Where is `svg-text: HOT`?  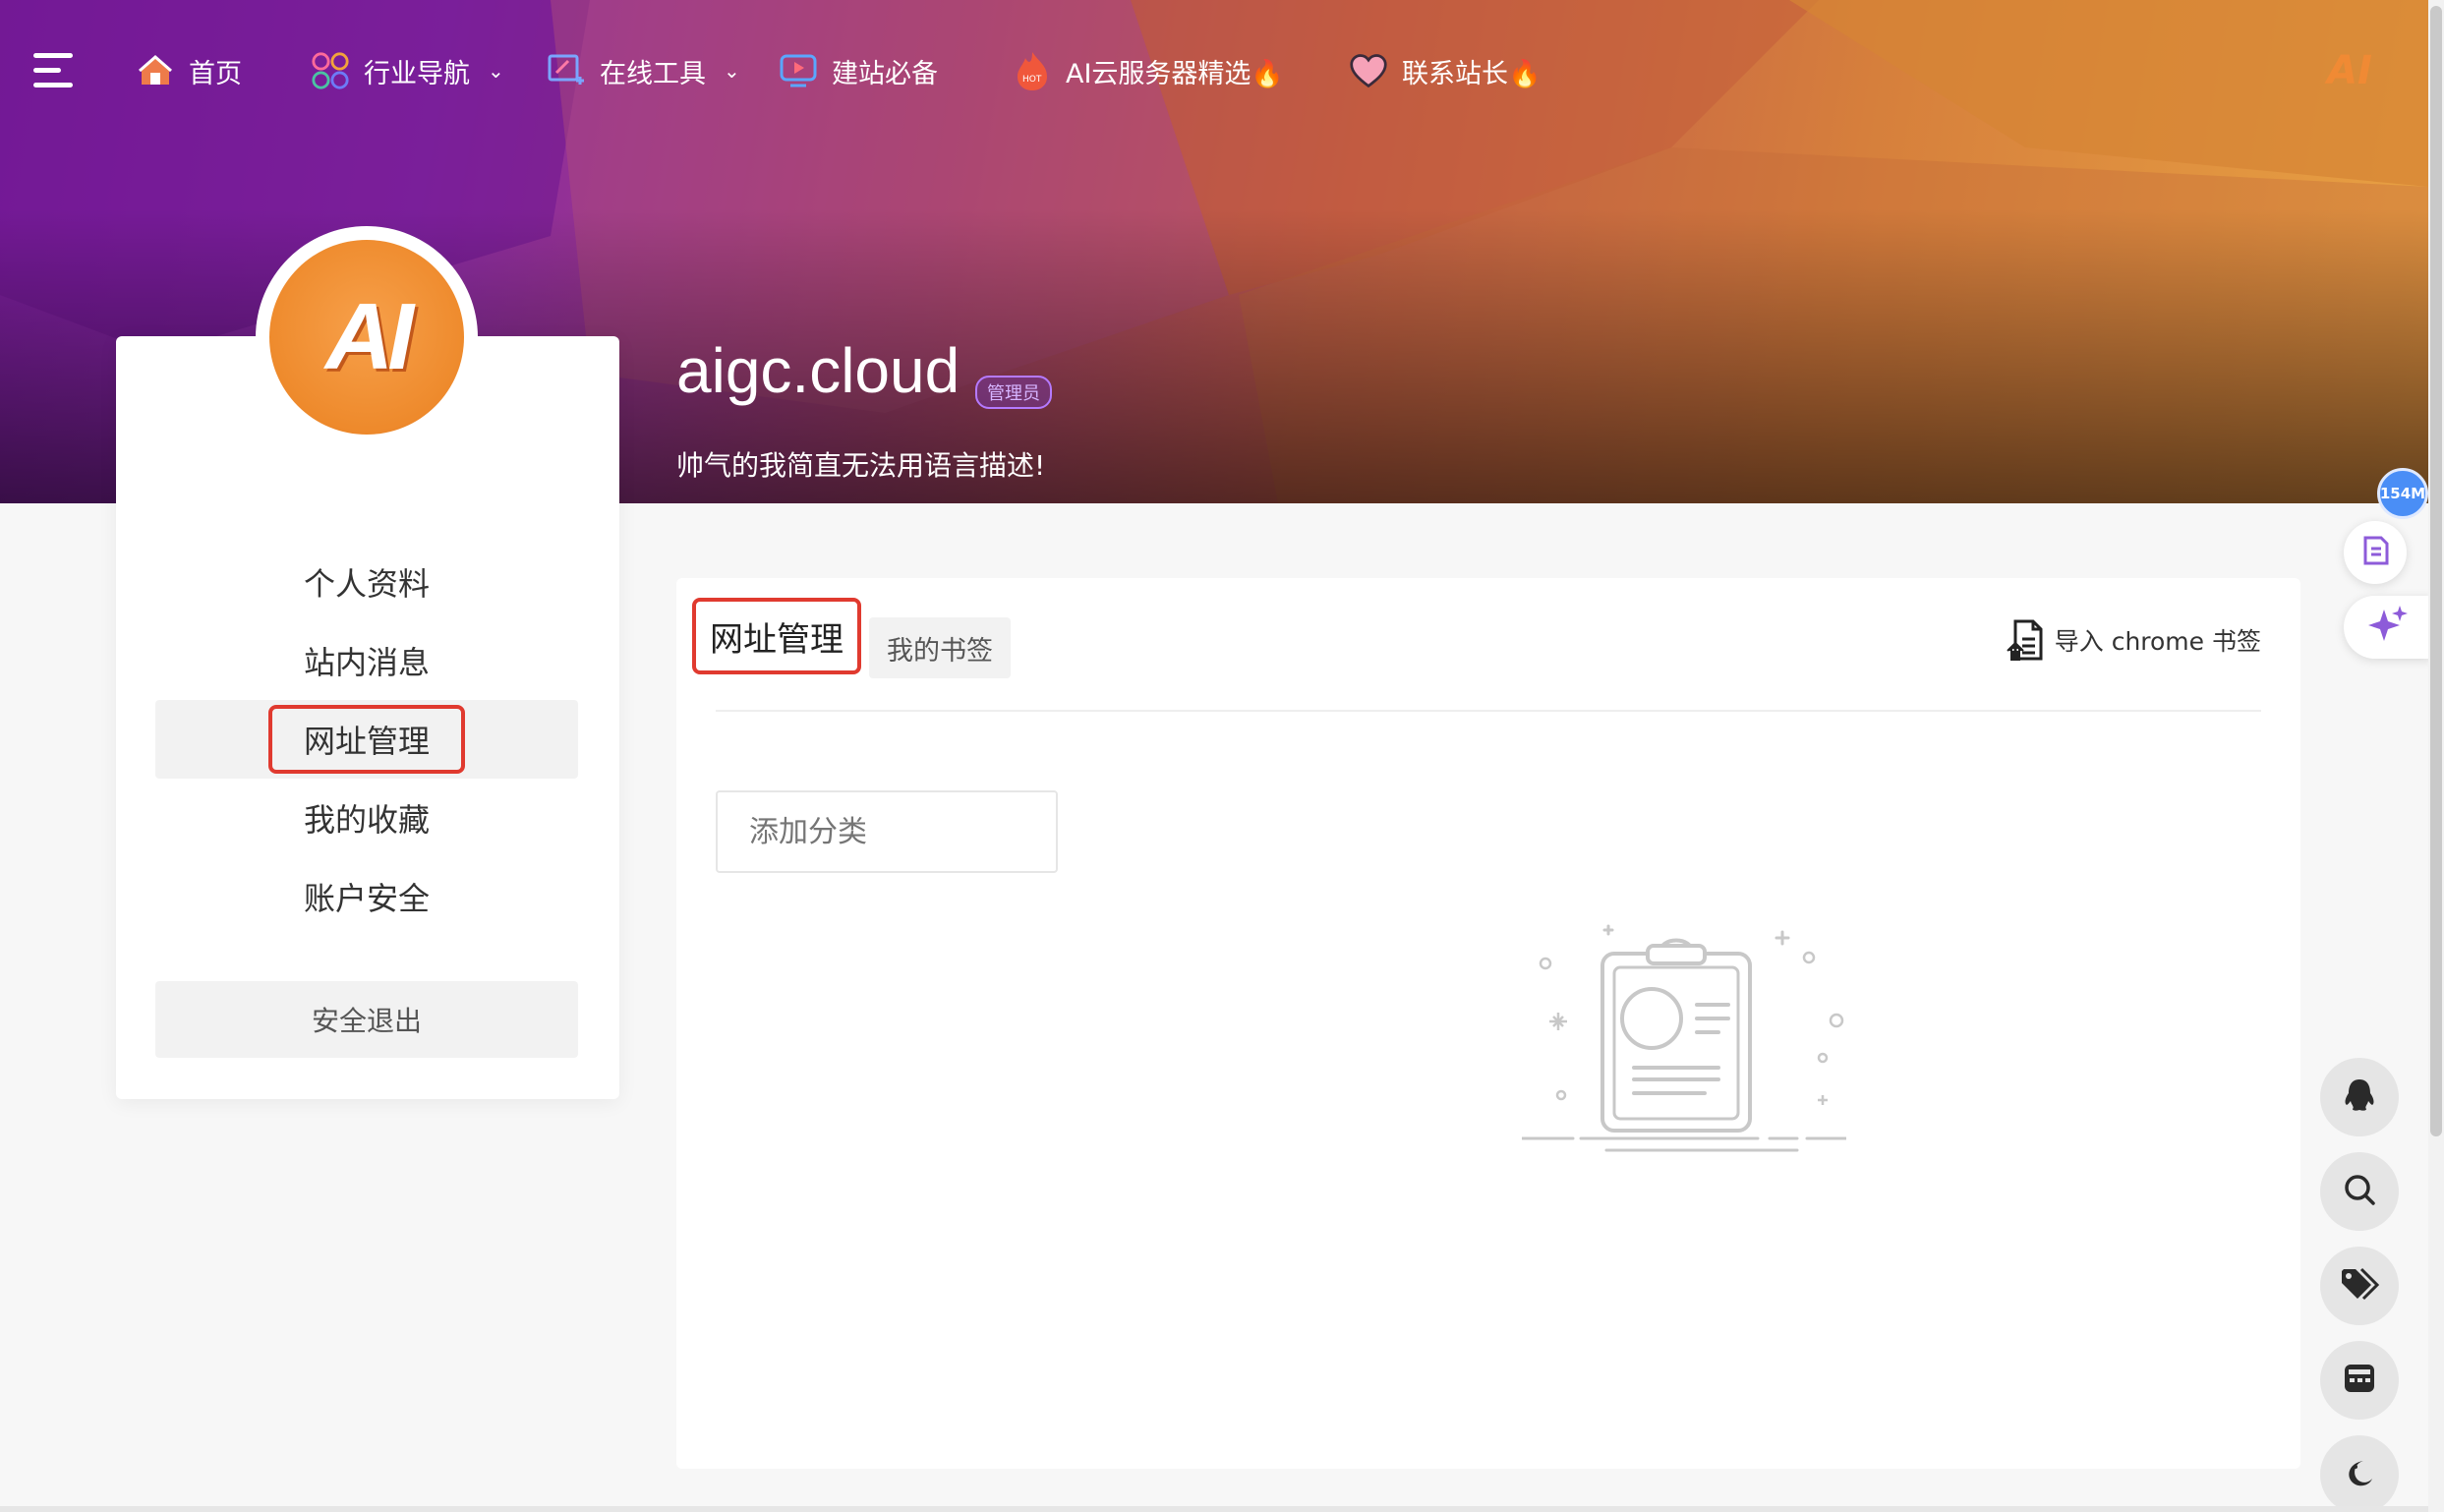
svg-text: HOT is located at coordinates (1032, 80).